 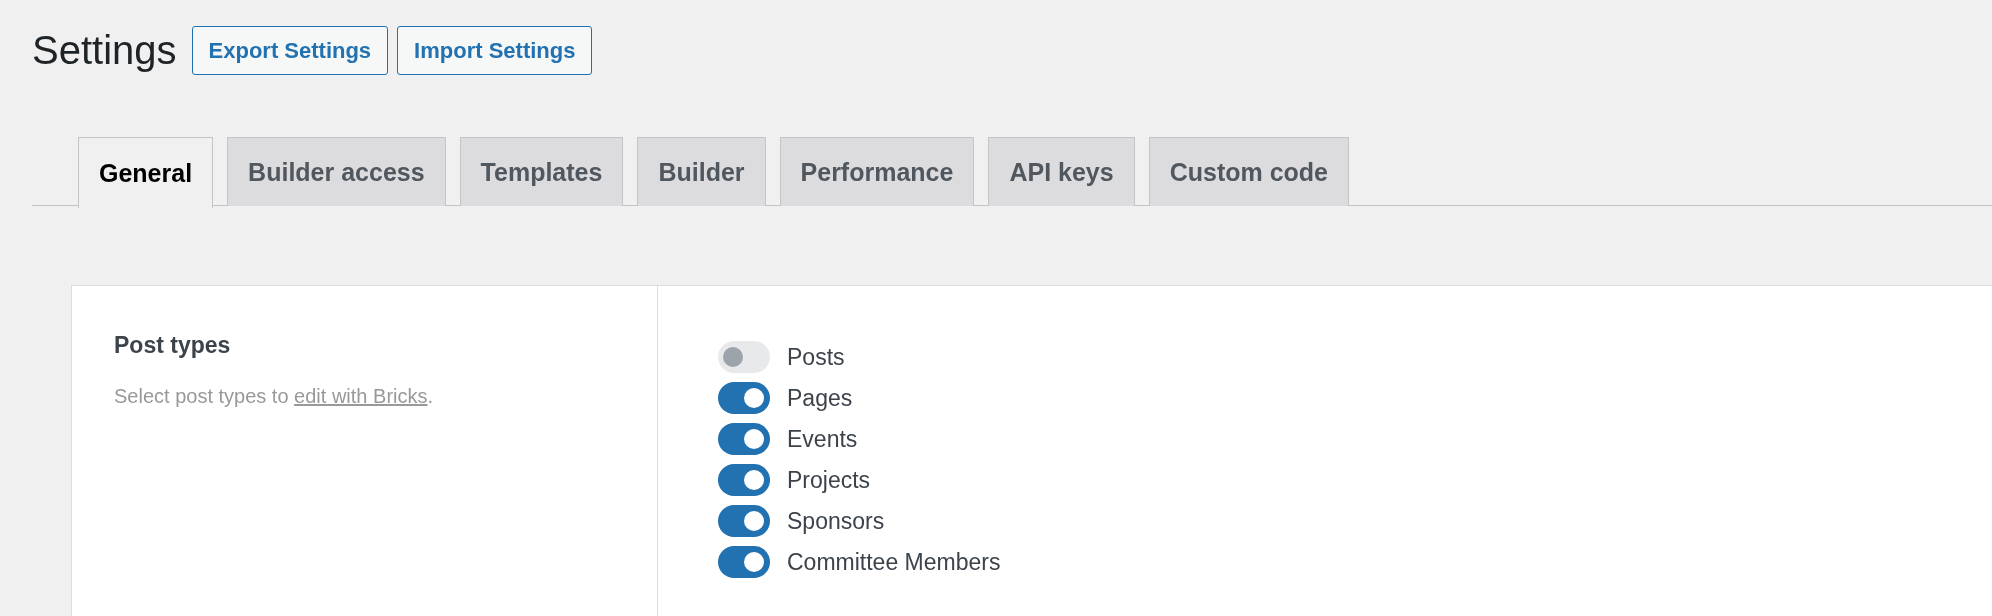 What do you see at coordinates (822, 439) in the screenshot?
I see `toggle-label: Events` at bounding box center [822, 439].